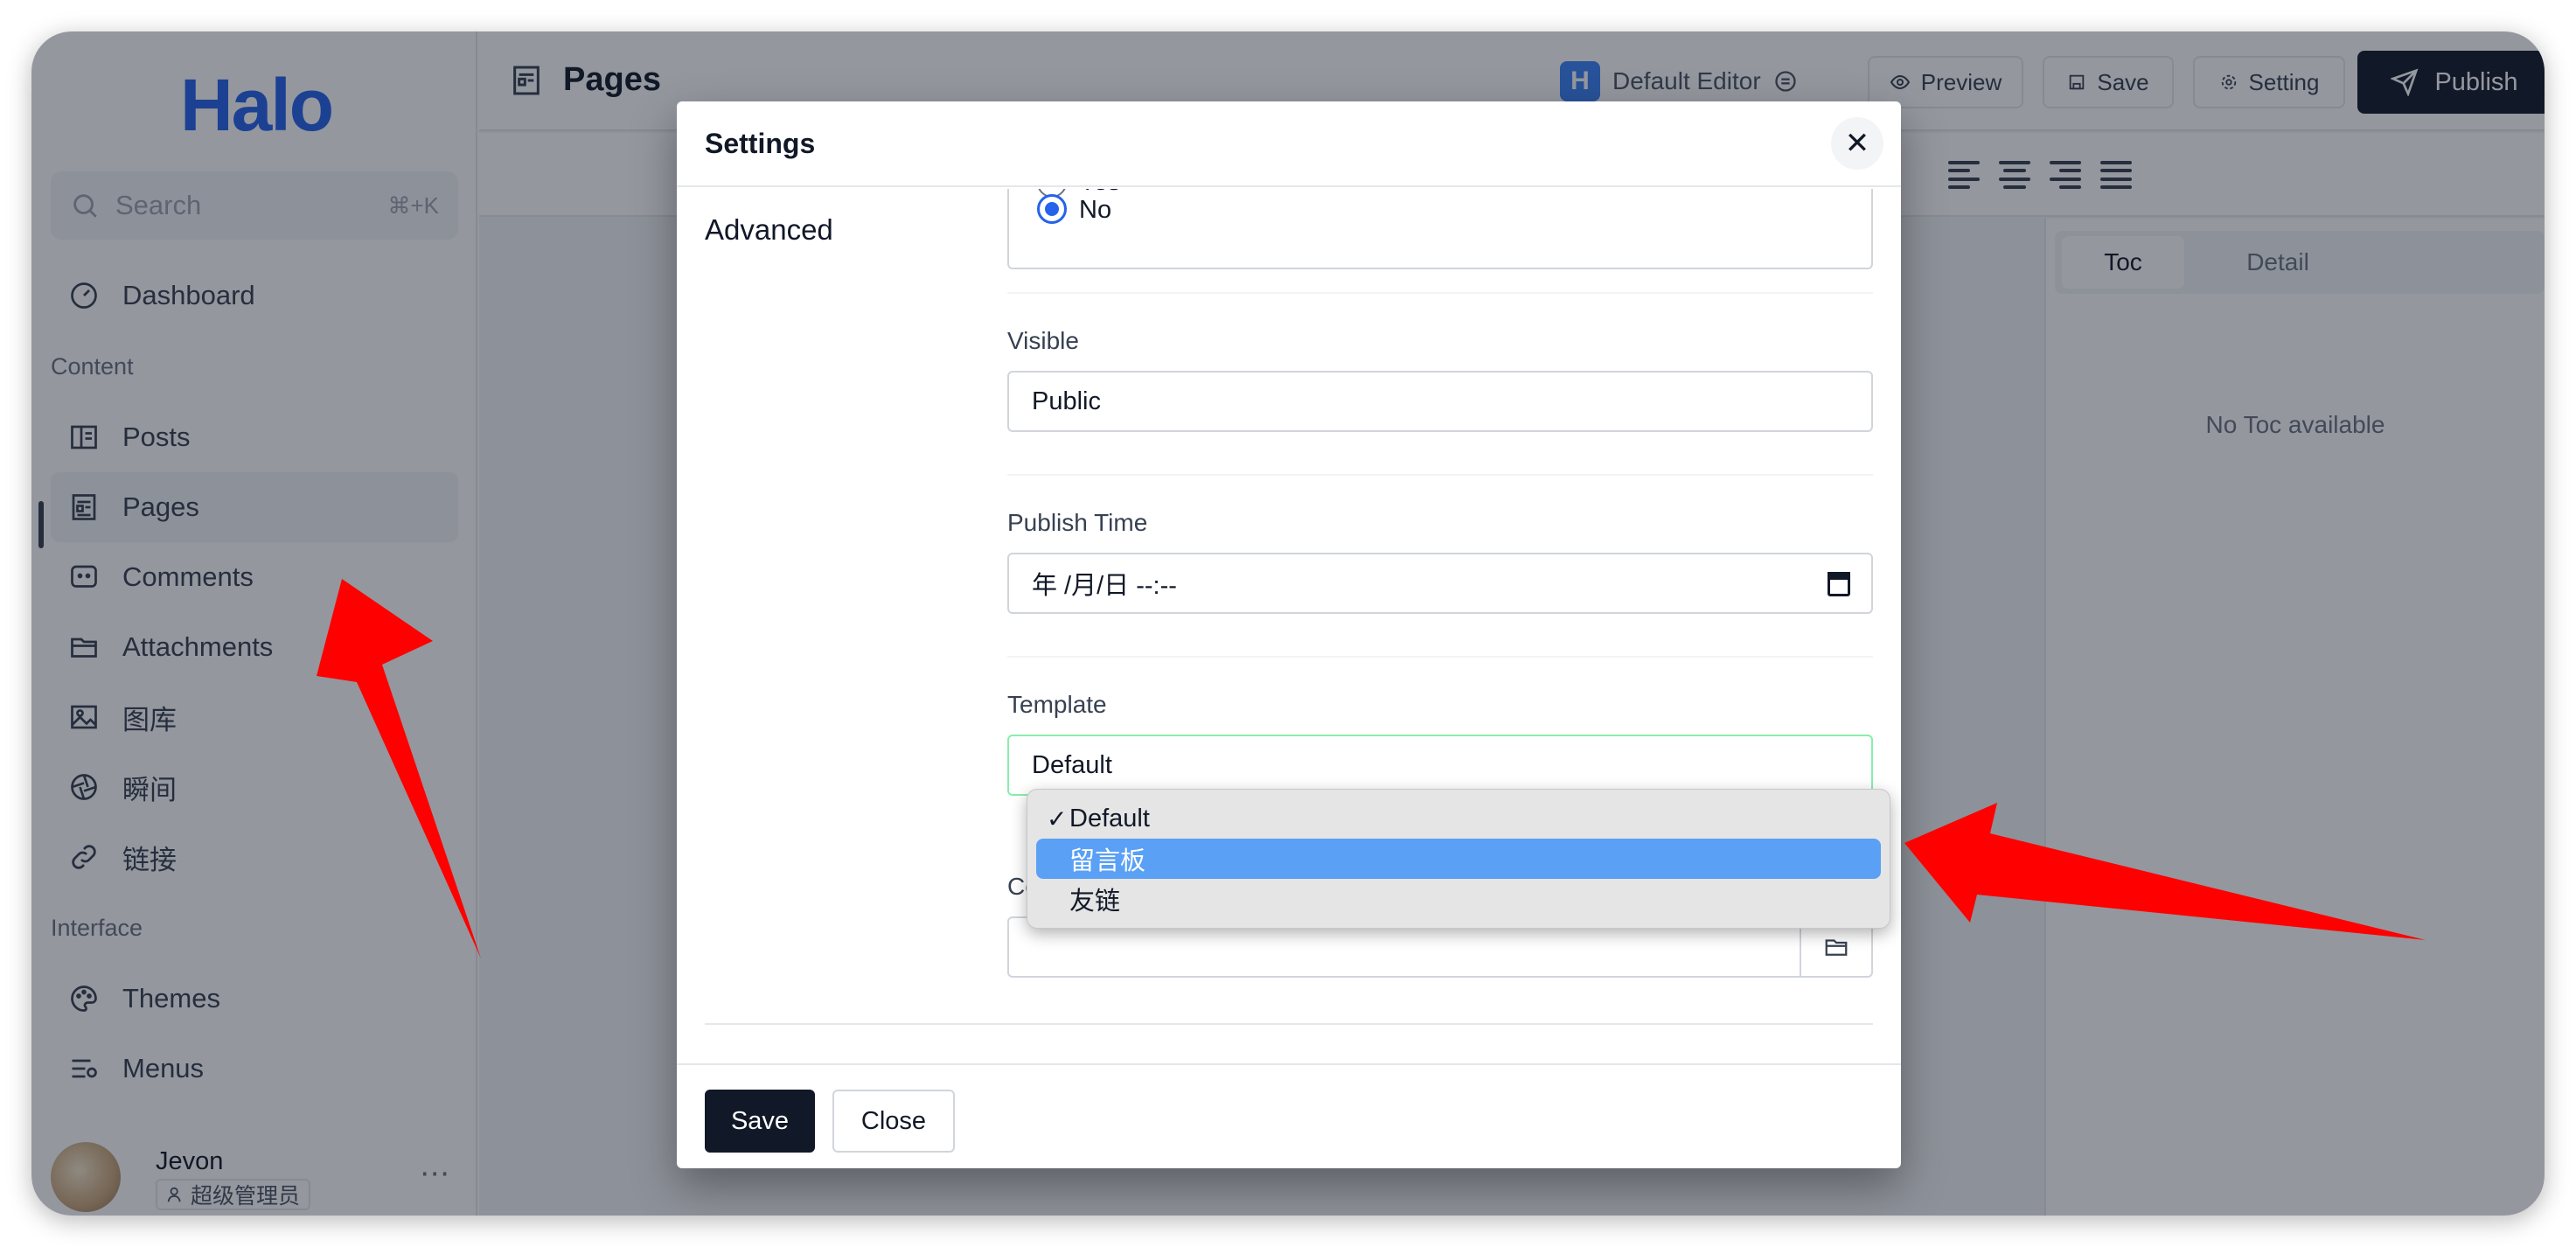  Describe the element at coordinates (760, 143) in the screenshot. I see `modal-title: Settings` at that location.